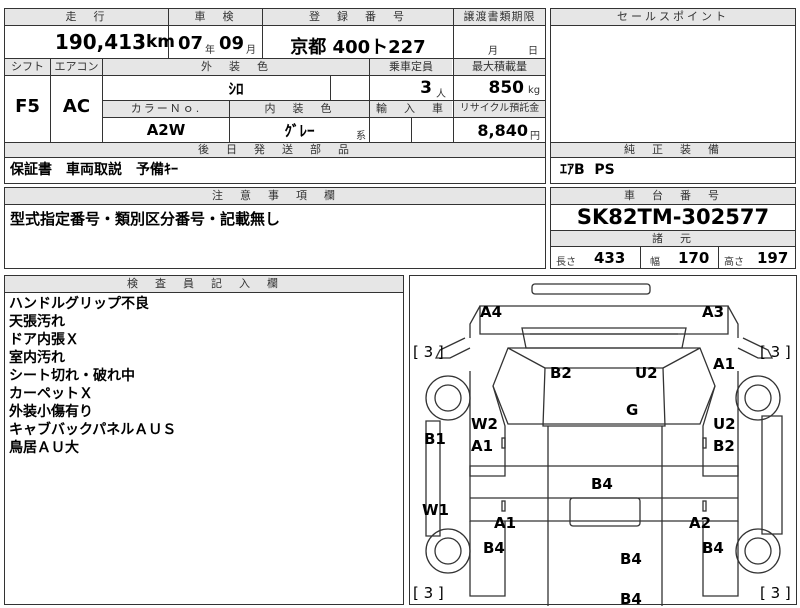  What do you see at coordinates (720, 559) in the screenshot?
I see `rear-step-right` at bounding box center [720, 559].